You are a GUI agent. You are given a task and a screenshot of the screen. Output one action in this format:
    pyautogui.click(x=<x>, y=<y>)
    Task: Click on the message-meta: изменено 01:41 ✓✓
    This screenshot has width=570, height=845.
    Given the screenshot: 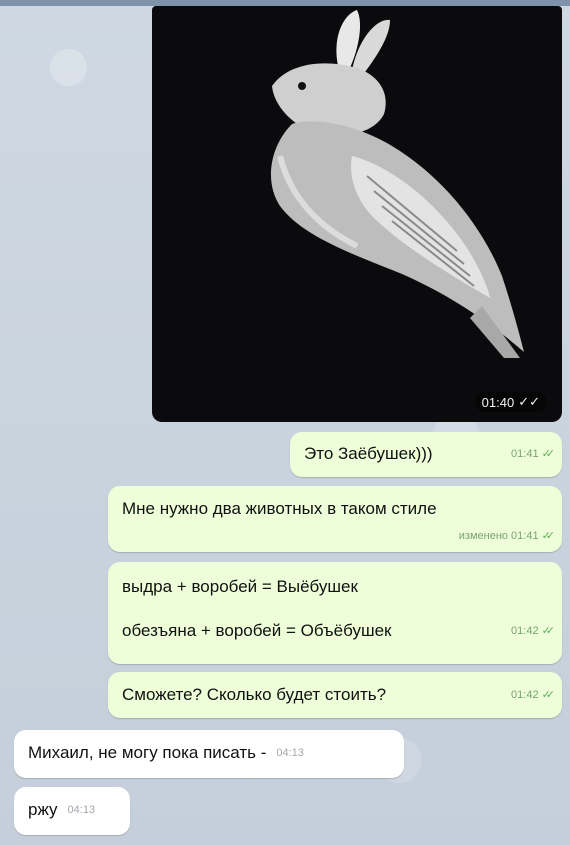 What is the action you would take?
    pyautogui.click(x=507, y=536)
    